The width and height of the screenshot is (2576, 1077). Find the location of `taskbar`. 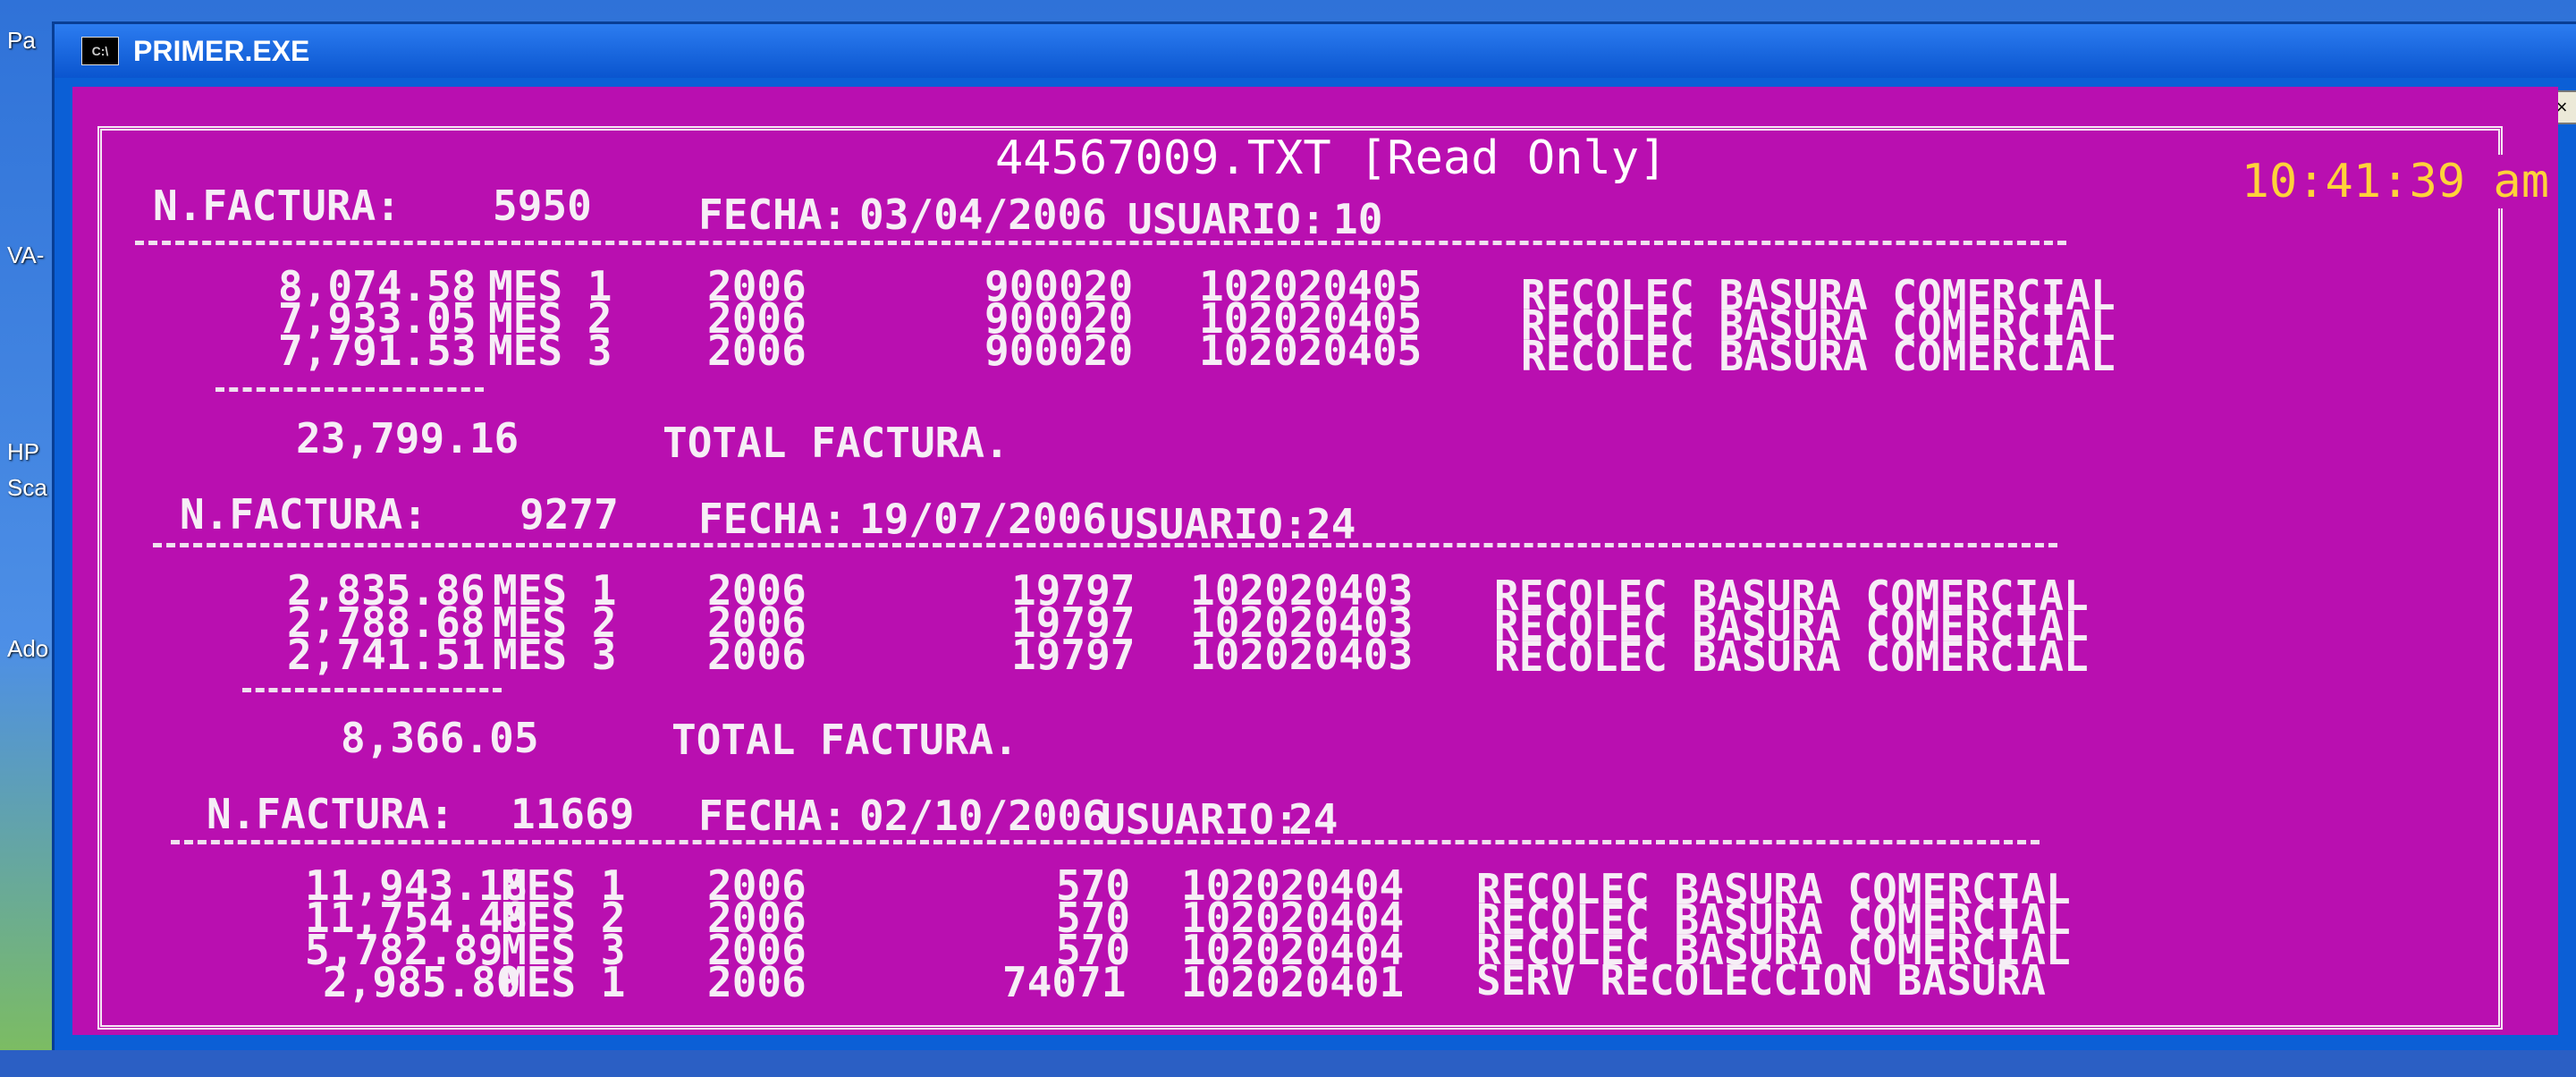

taskbar is located at coordinates (1288, 1063).